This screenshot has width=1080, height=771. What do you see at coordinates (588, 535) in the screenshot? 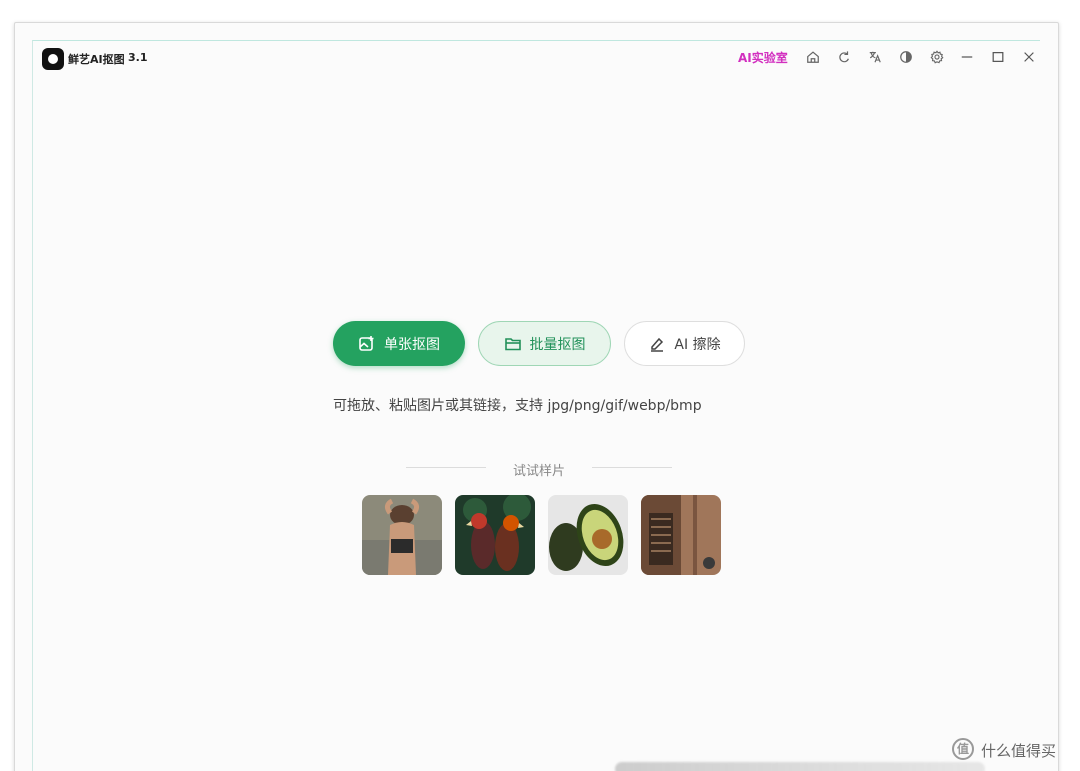
I see `sample-avocado-thumbnail` at bounding box center [588, 535].